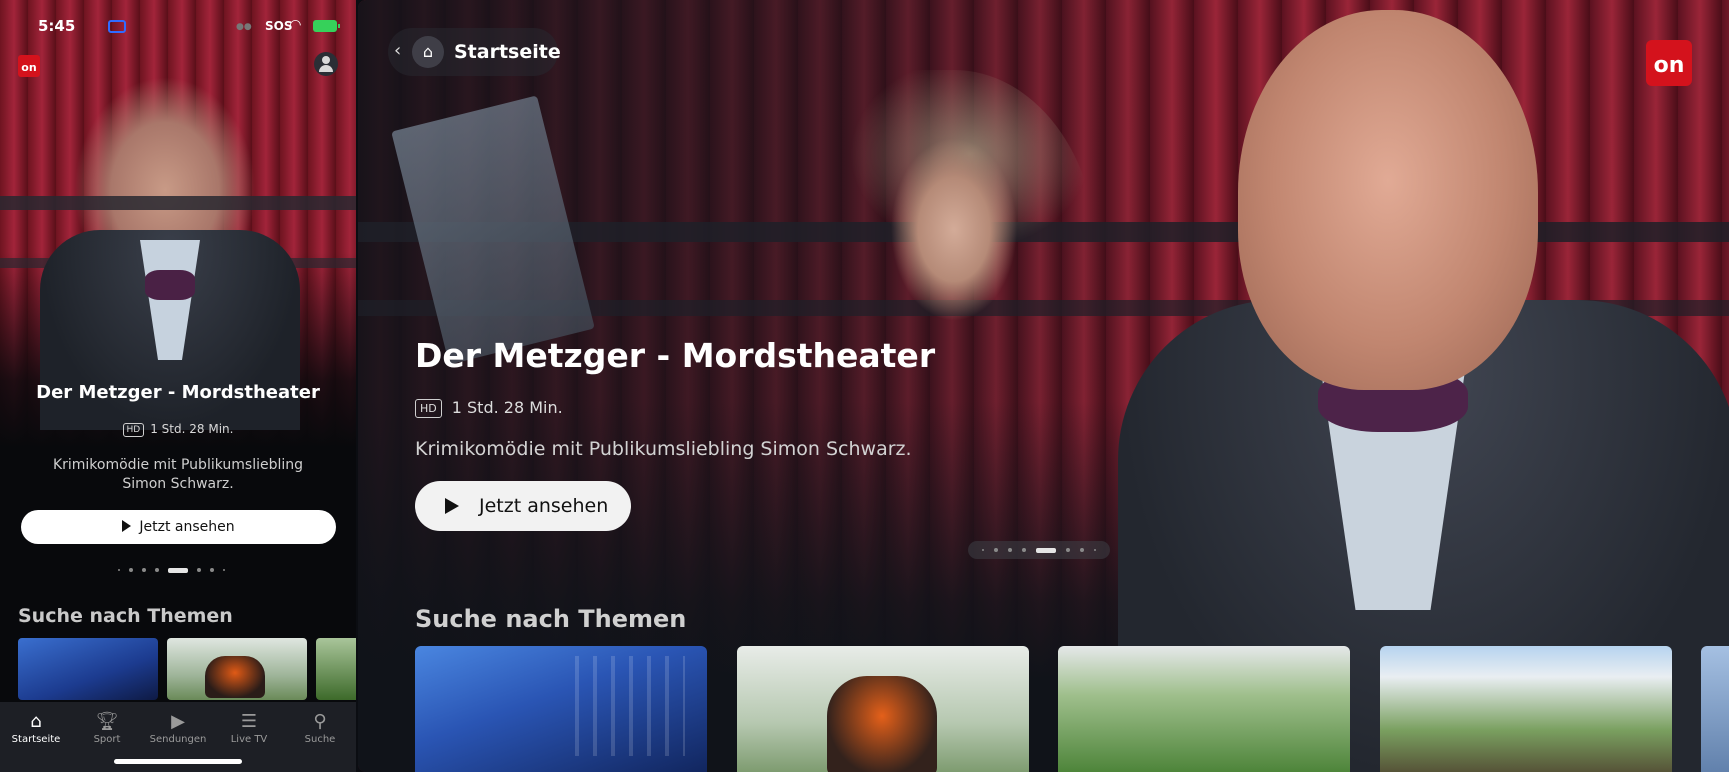 The height and width of the screenshot is (772, 1729). What do you see at coordinates (249, 739) in the screenshot?
I see `tab-label: Live TV` at bounding box center [249, 739].